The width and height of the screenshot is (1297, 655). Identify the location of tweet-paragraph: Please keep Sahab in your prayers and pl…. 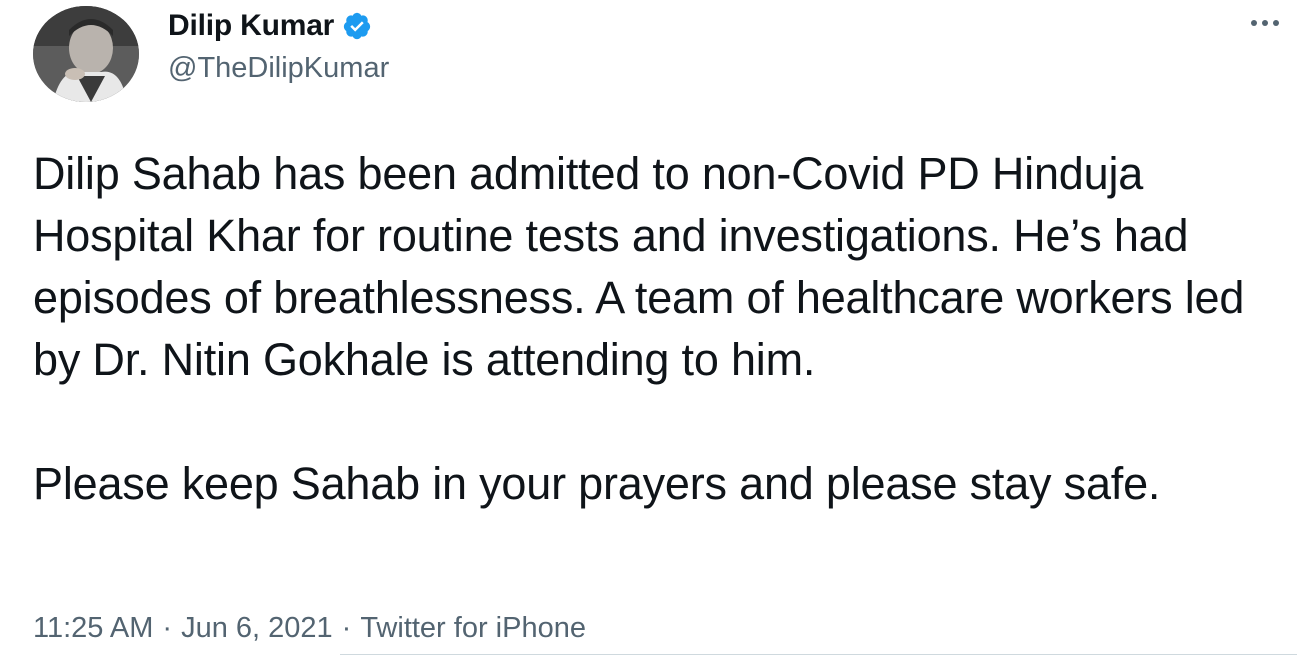
(597, 483).